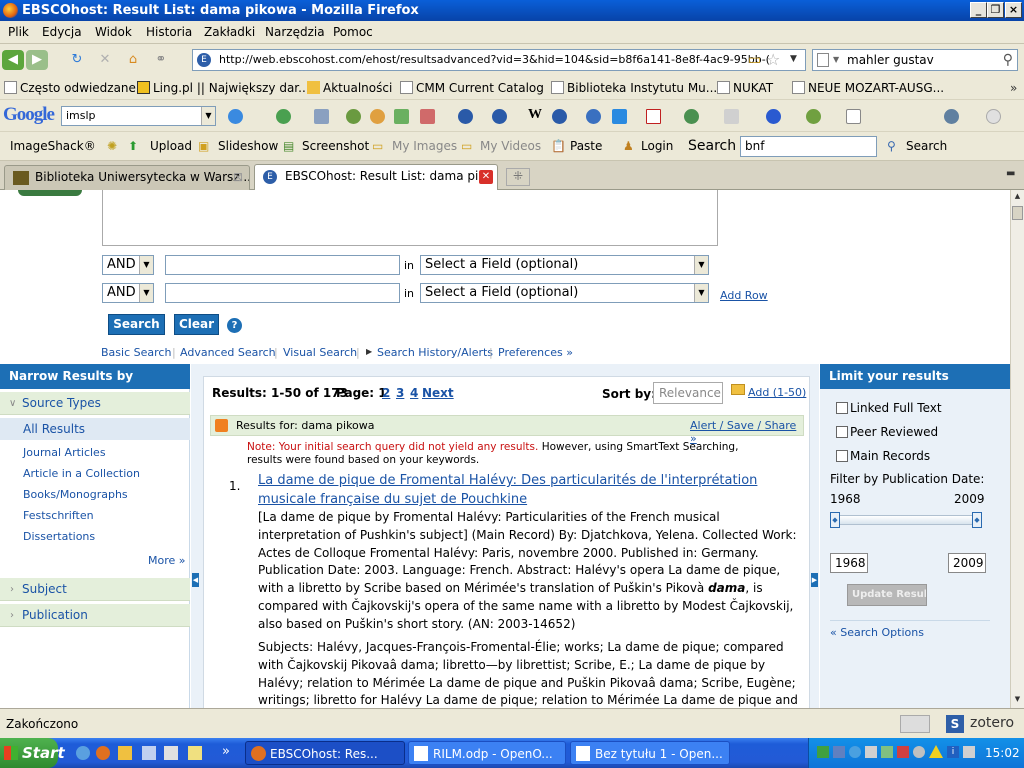 The height and width of the screenshot is (768, 1024). Describe the element at coordinates (1010, 173) in the screenshot. I see `tab-list-icon: ▬` at that location.